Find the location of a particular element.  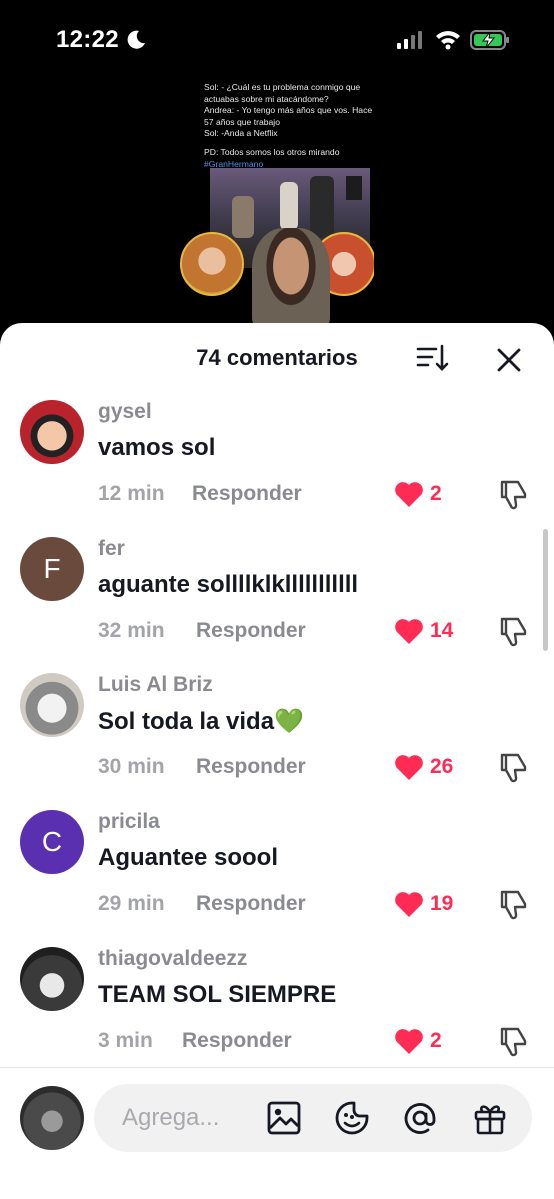

sort-icon is located at coordinates (433, 358).